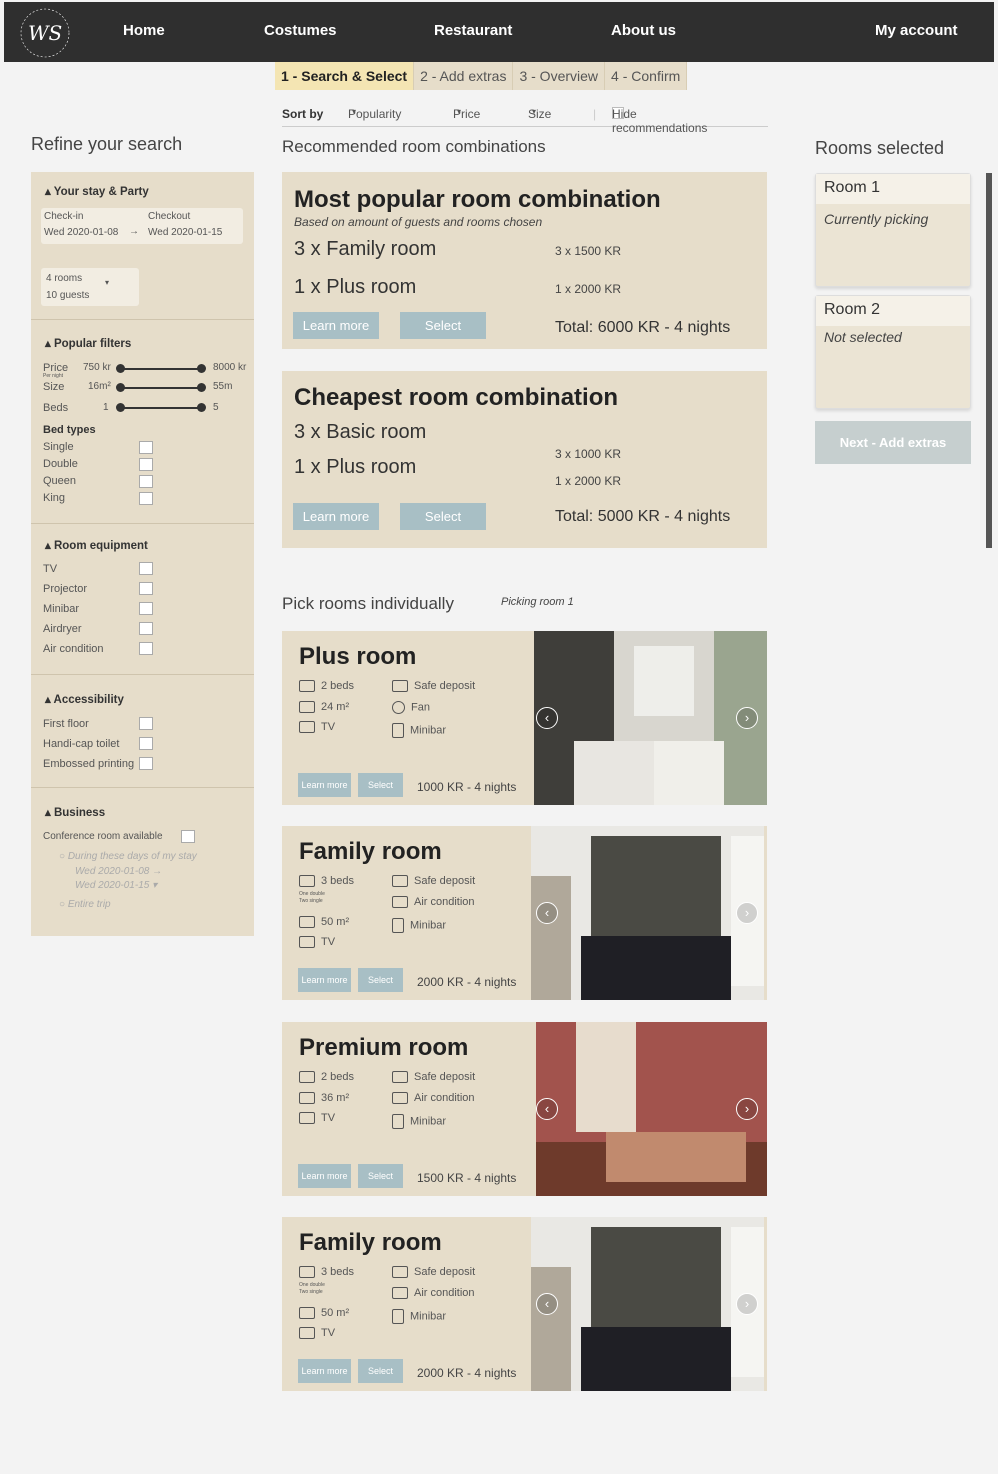 The width and height of the screenshot is (998, 1474). I want to click on step-overview: 3 - Overview, so click(559, 76).